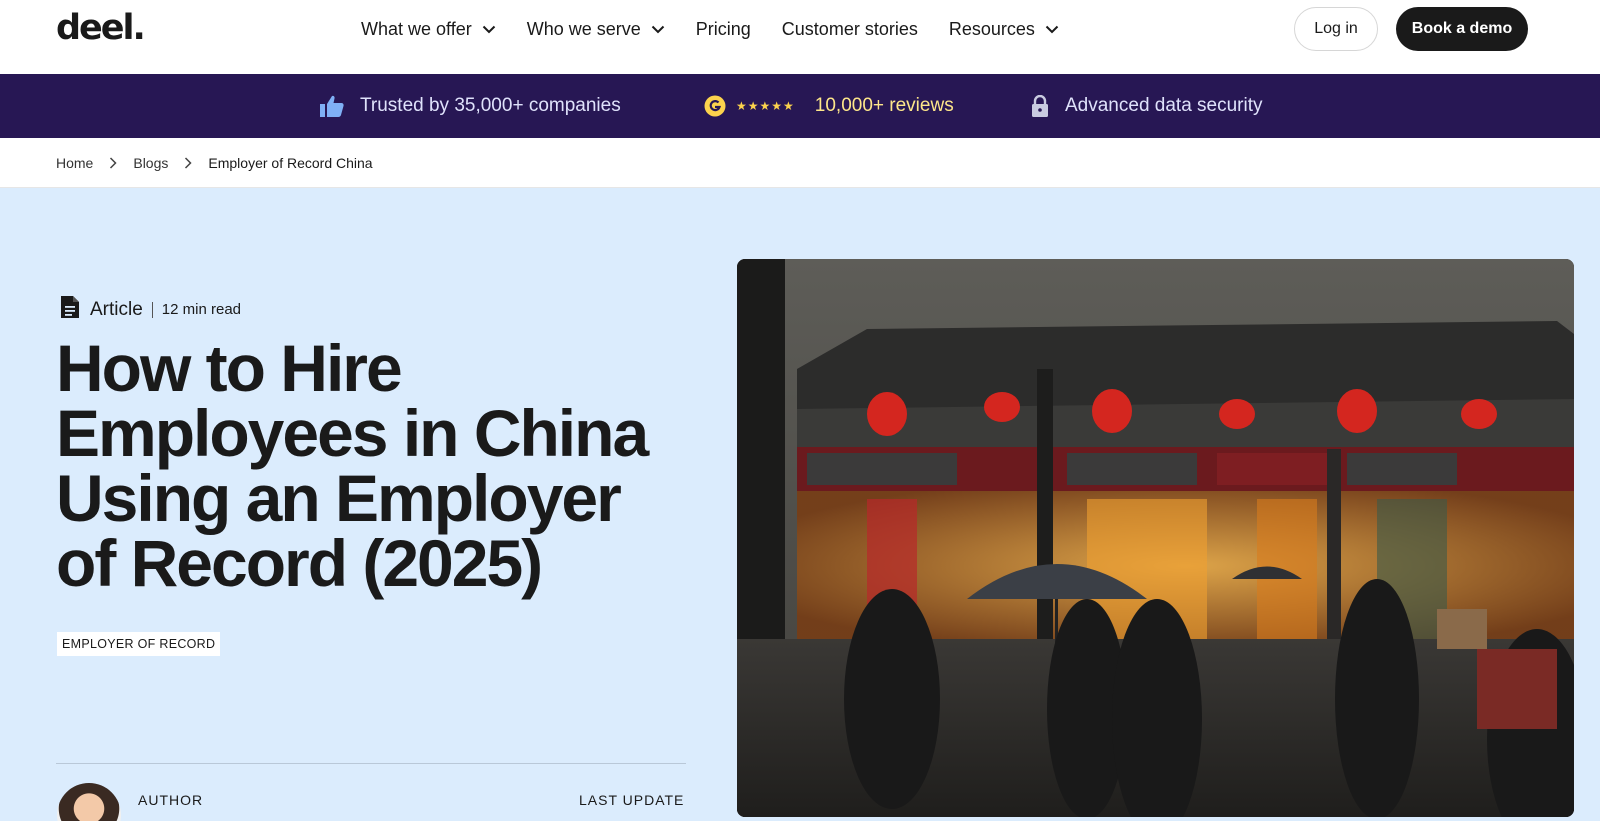 The image size is (1600, 821). I want to click on divider, so click(371, 763).